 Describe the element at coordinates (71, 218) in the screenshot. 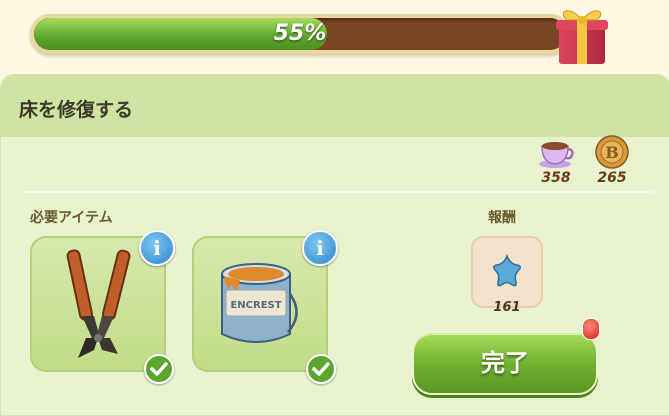

I see `required-items-label: 必要アイテム` at that location.